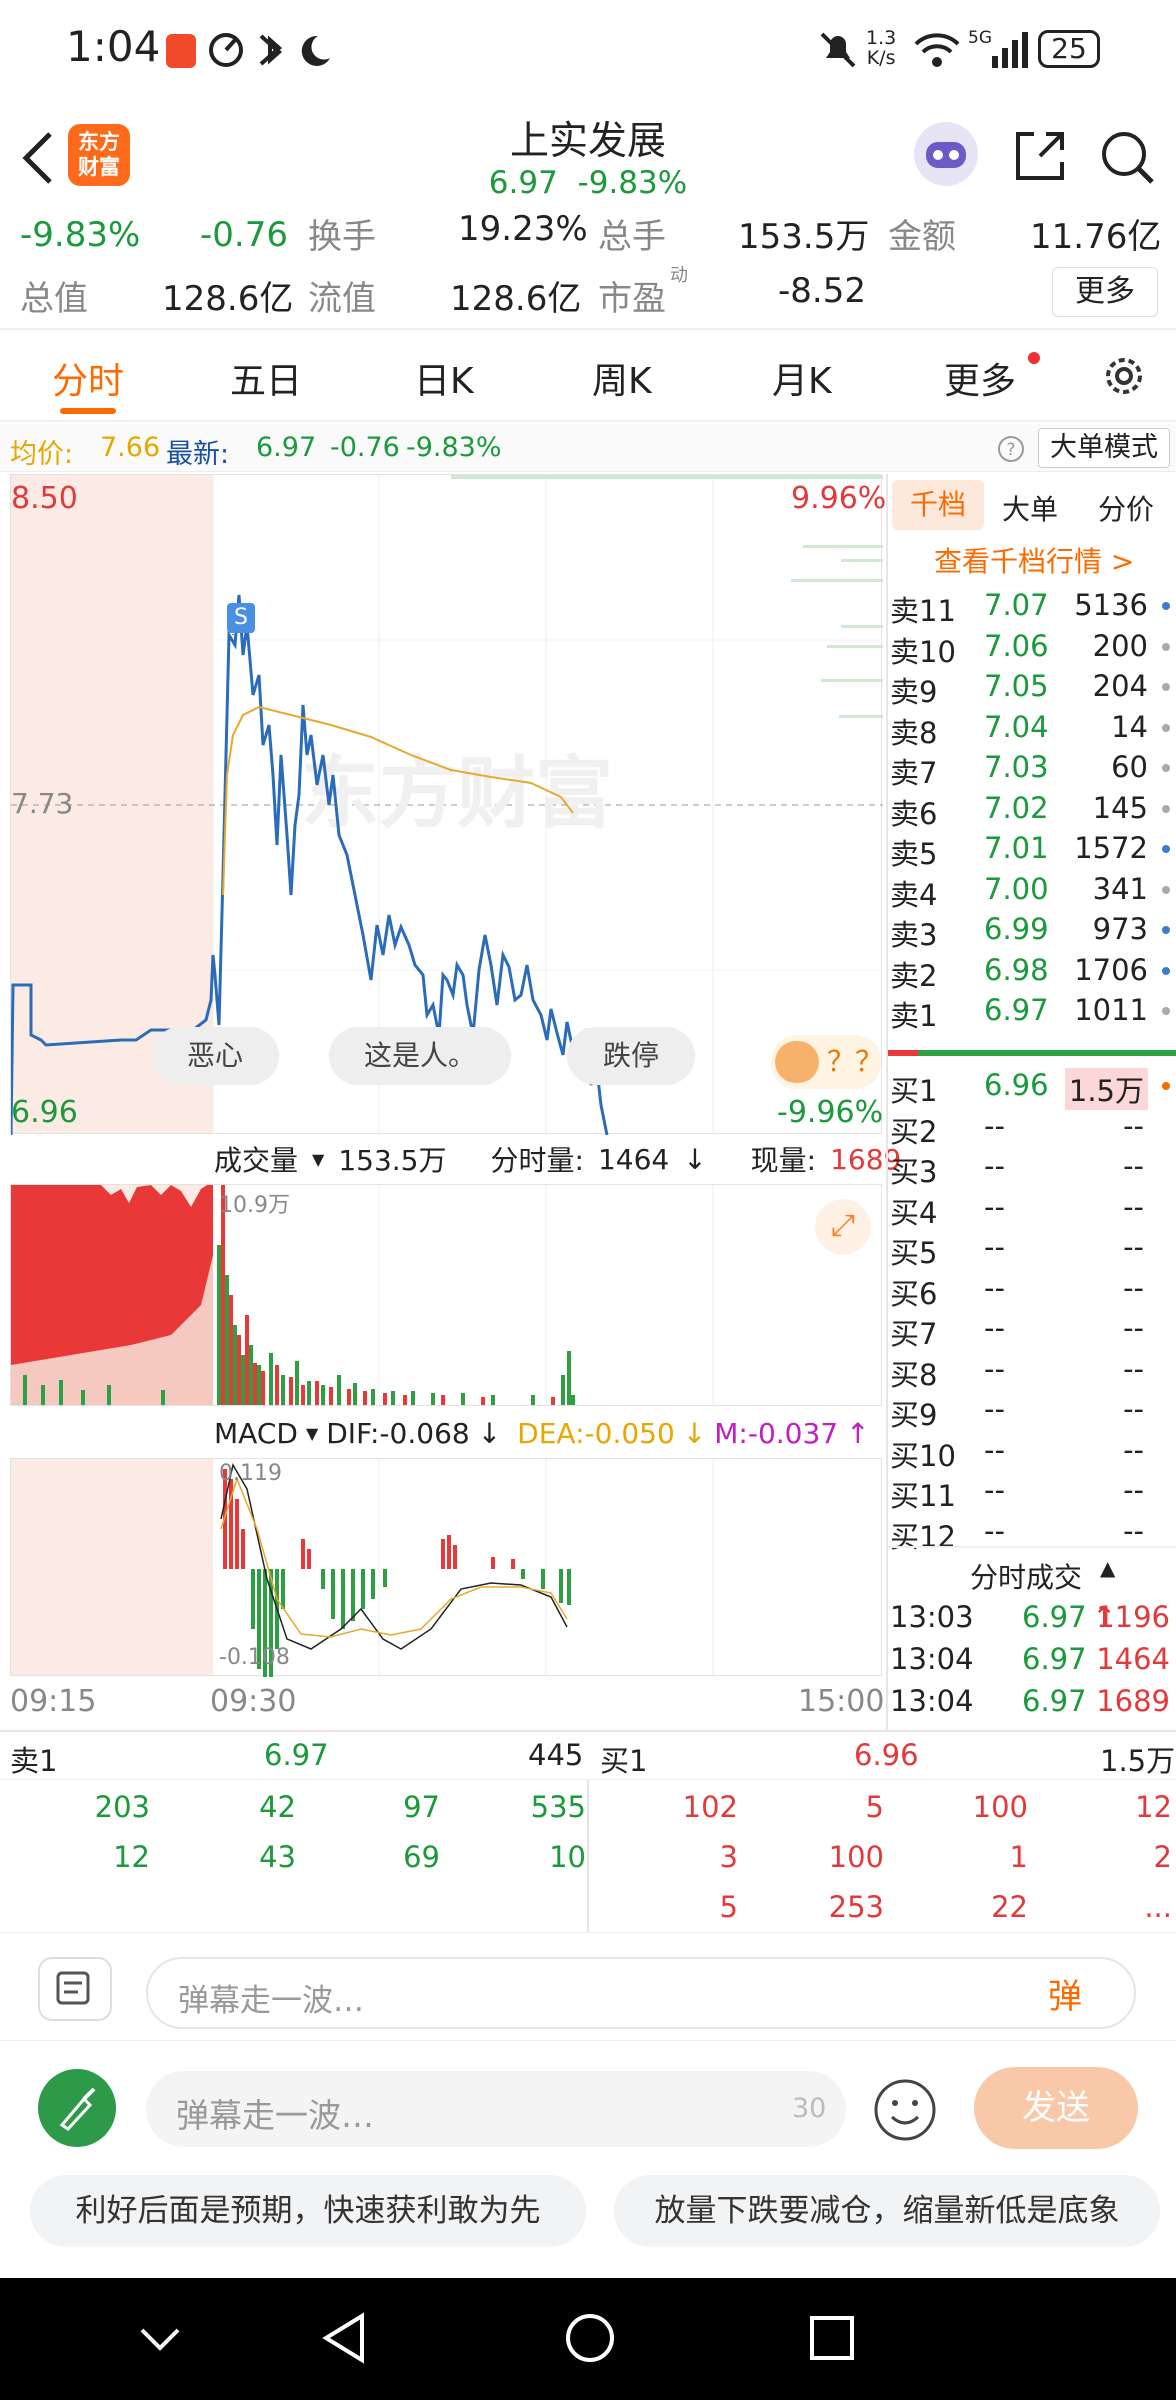 The image size is (1176, 2400). I want to click on ask-row: 卖11 7.07 5136, so click(1032, 608).